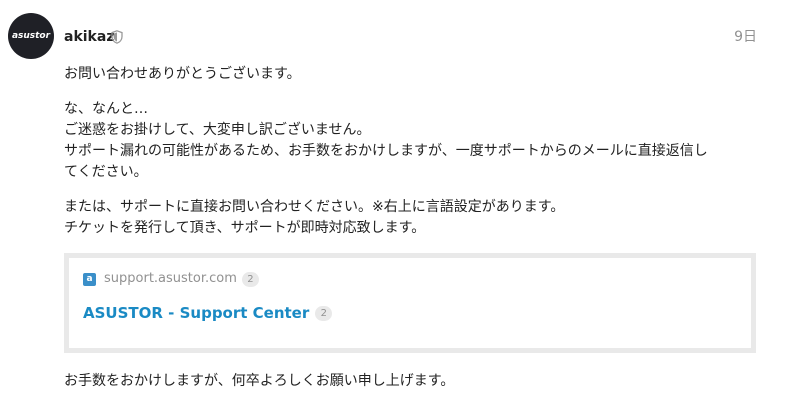 The width and height of the screenshot is (787, 414). What do you see at coordinates (106, 172) in the screenshot?
I see `text-line: てください。` at bounding box center [106, 172].